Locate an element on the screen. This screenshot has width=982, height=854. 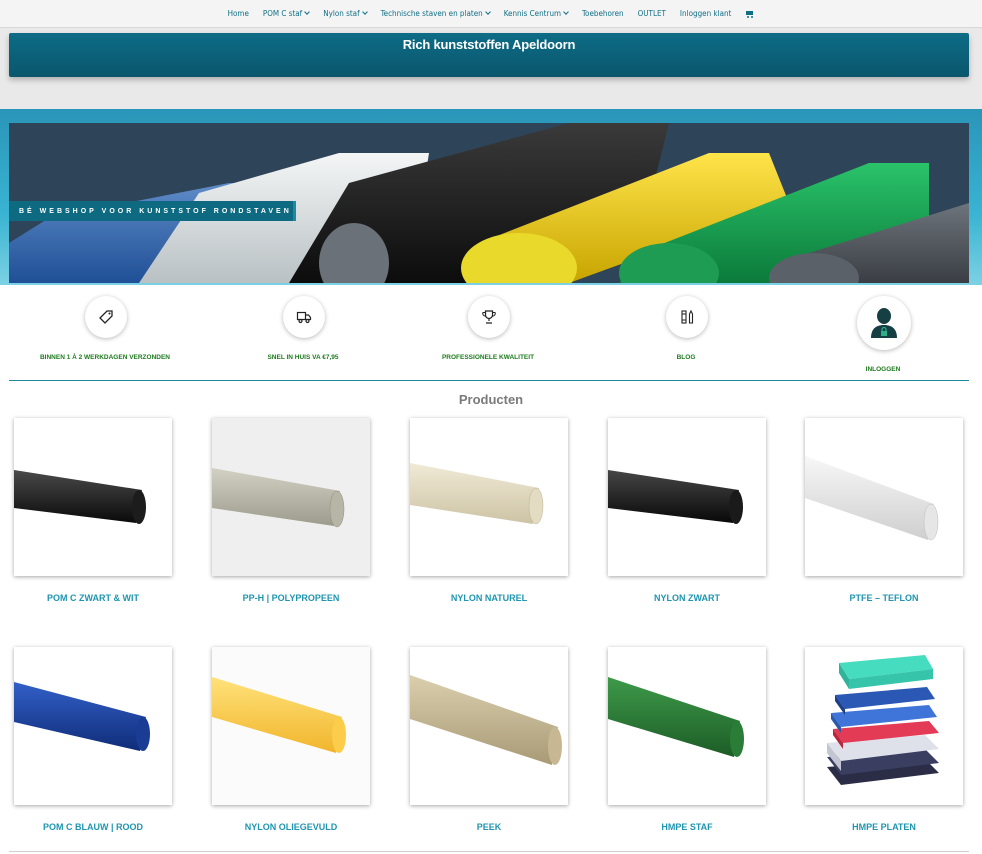
user-lock-icon is located at coordinates (884, 323).